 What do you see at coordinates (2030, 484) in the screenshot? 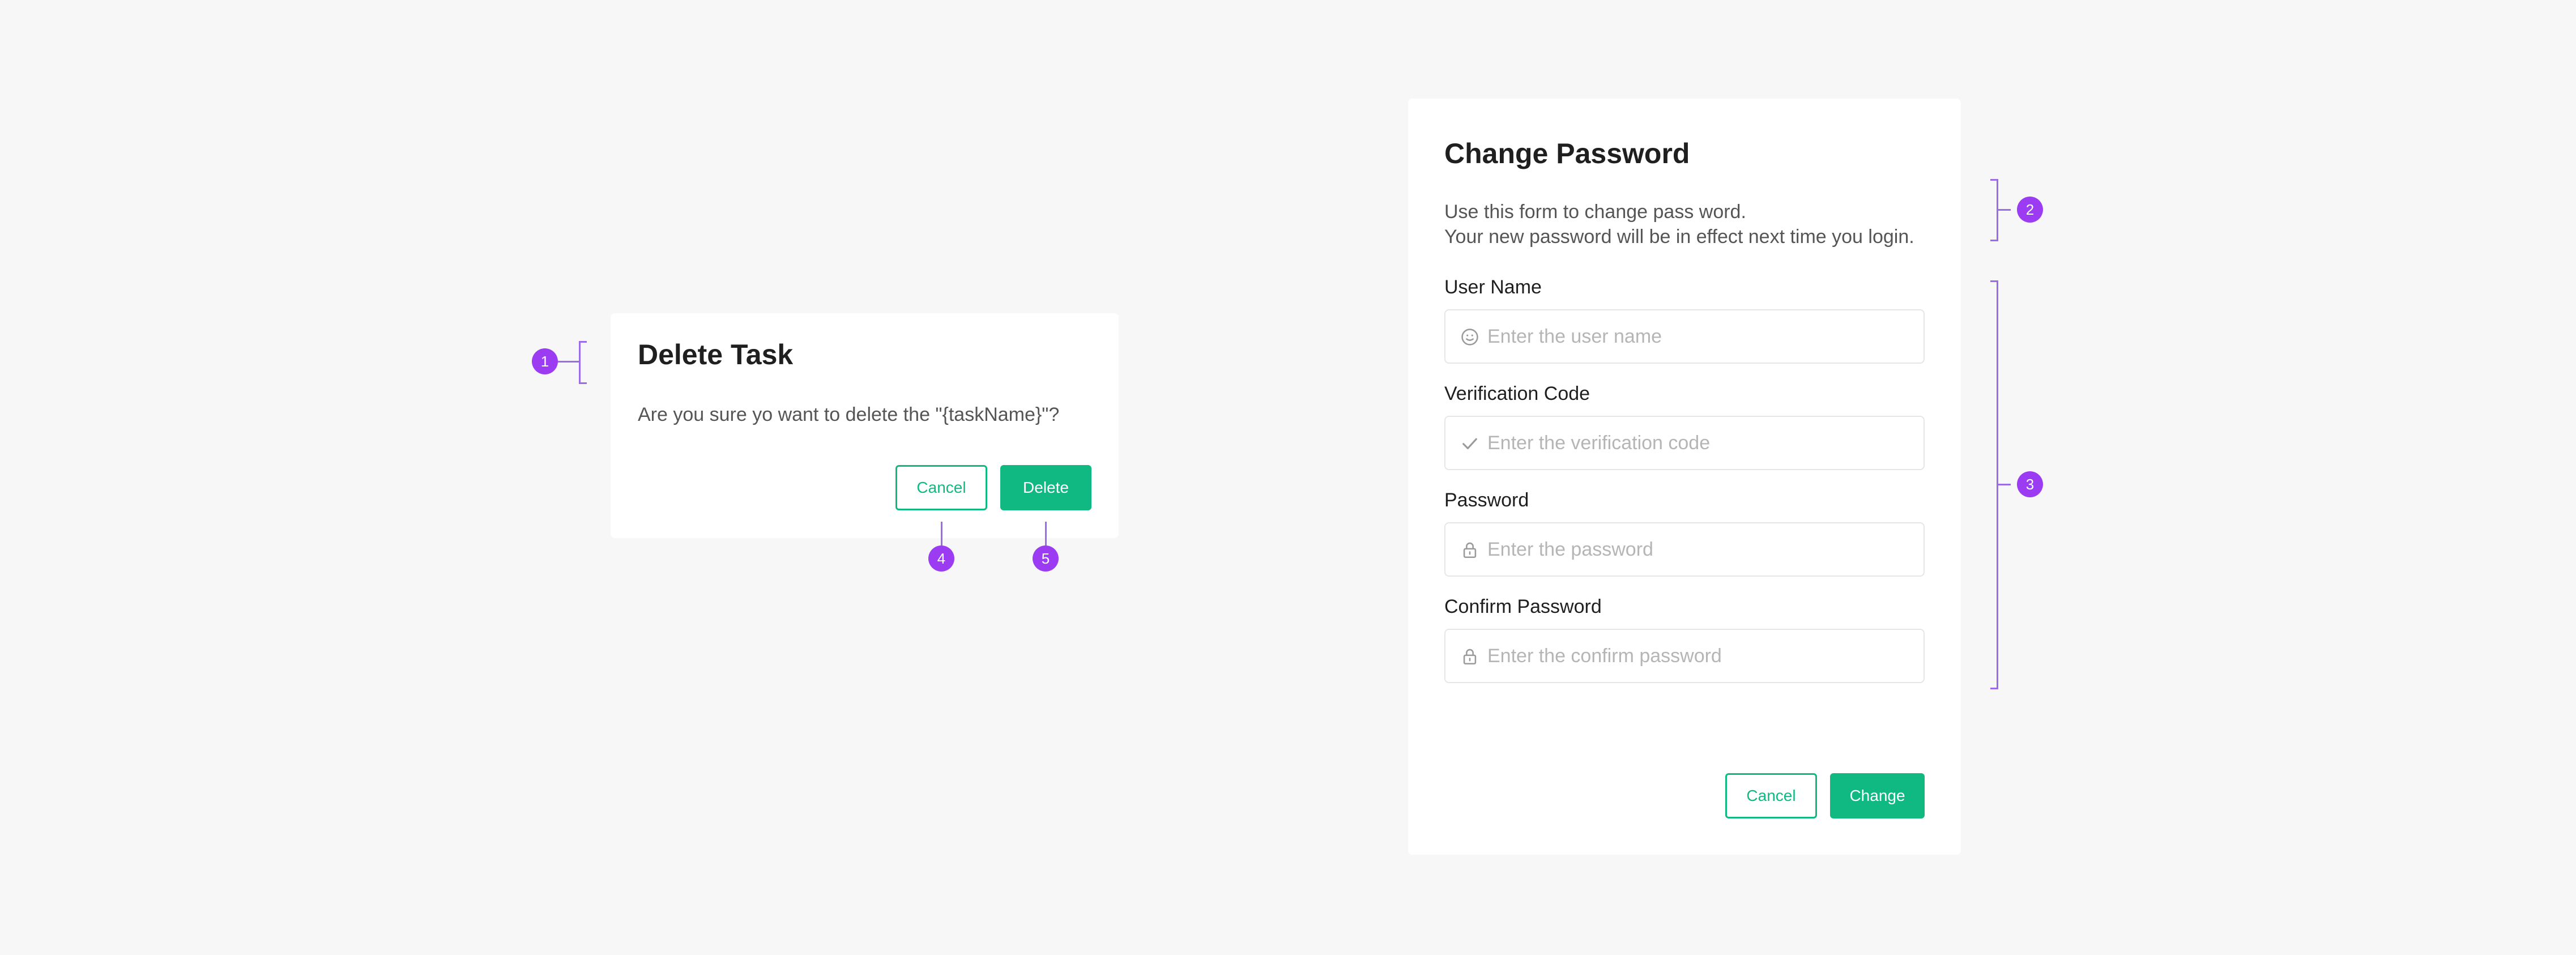
I see `annotation-badge-3: 3` at bounding box center [2030, 484].